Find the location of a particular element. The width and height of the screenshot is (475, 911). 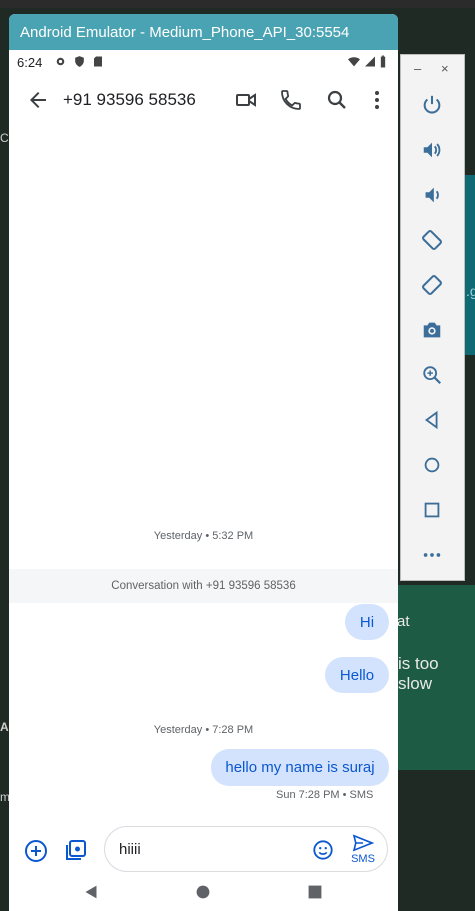

nav-overview-icon is located at coordinates (315, 892).